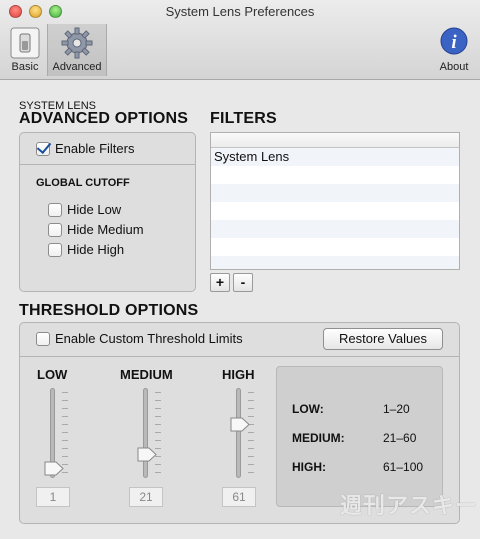  Describe the element at coordinates (94, 209) in the screenshot. I see `hide-low-label: Hide Low` at that location.